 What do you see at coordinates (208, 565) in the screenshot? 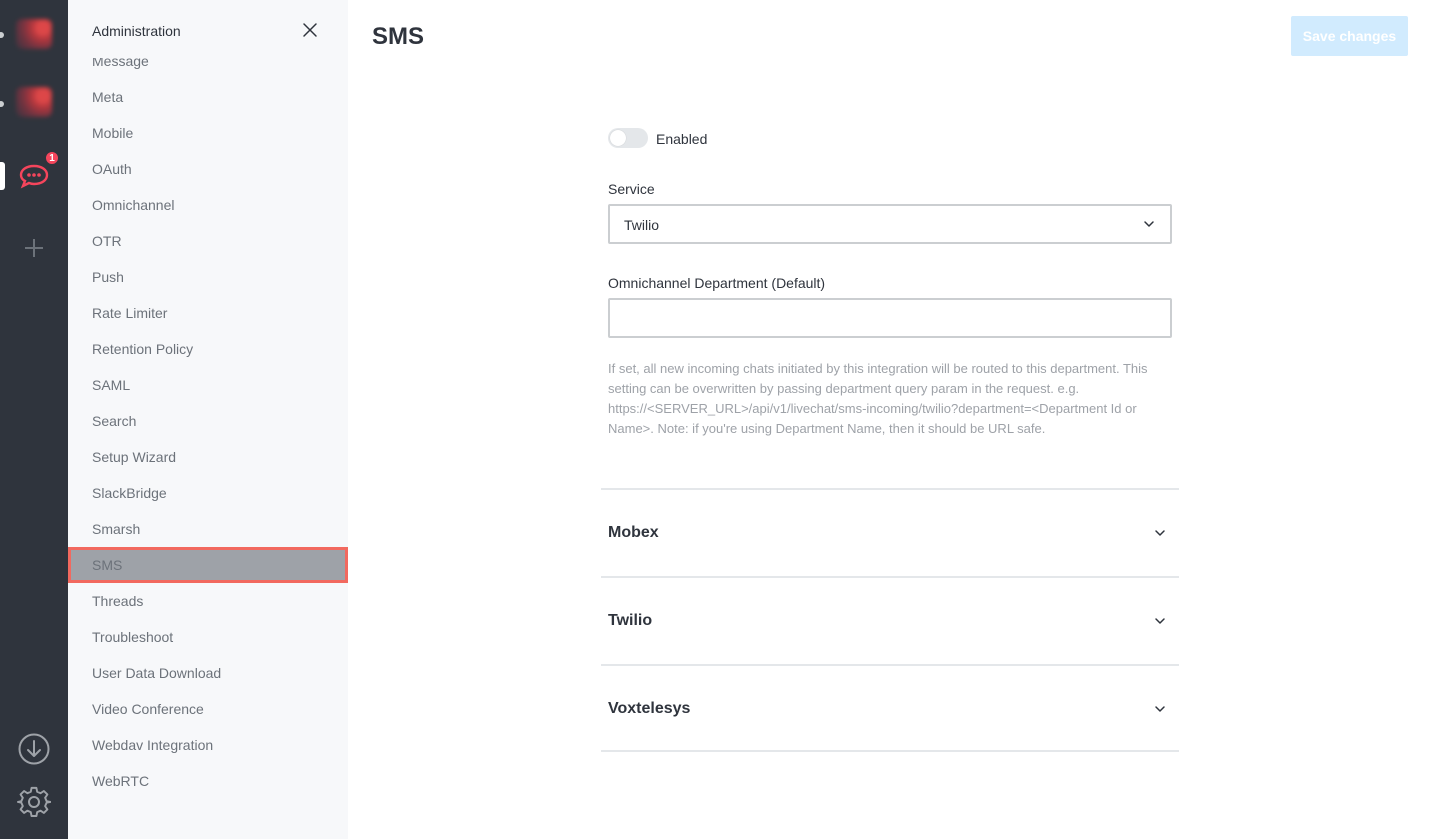
I see `sidebar-item-sms: SMS` at bounding box center [208, 565].